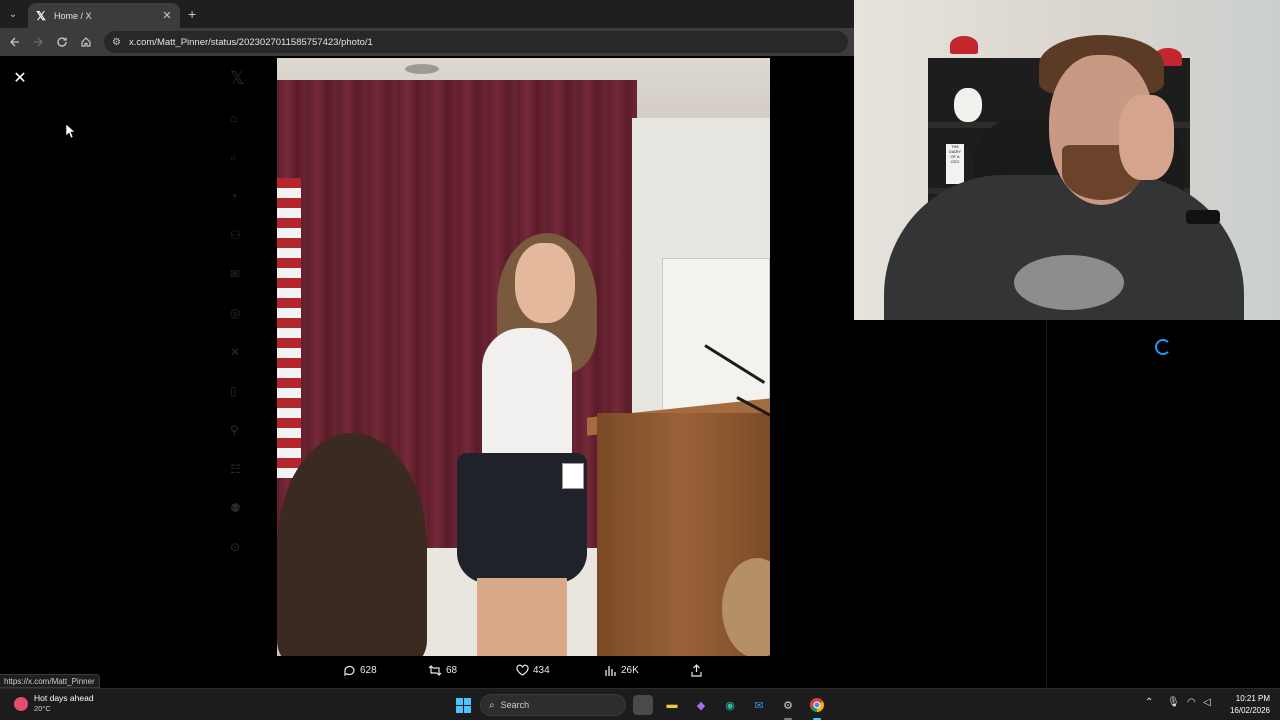  What do you see at coordinates (50, 681) in the screenshot?
I see `link-status-bar: https://x.com/Matt_Pinner` at bounding box center [50, 681].